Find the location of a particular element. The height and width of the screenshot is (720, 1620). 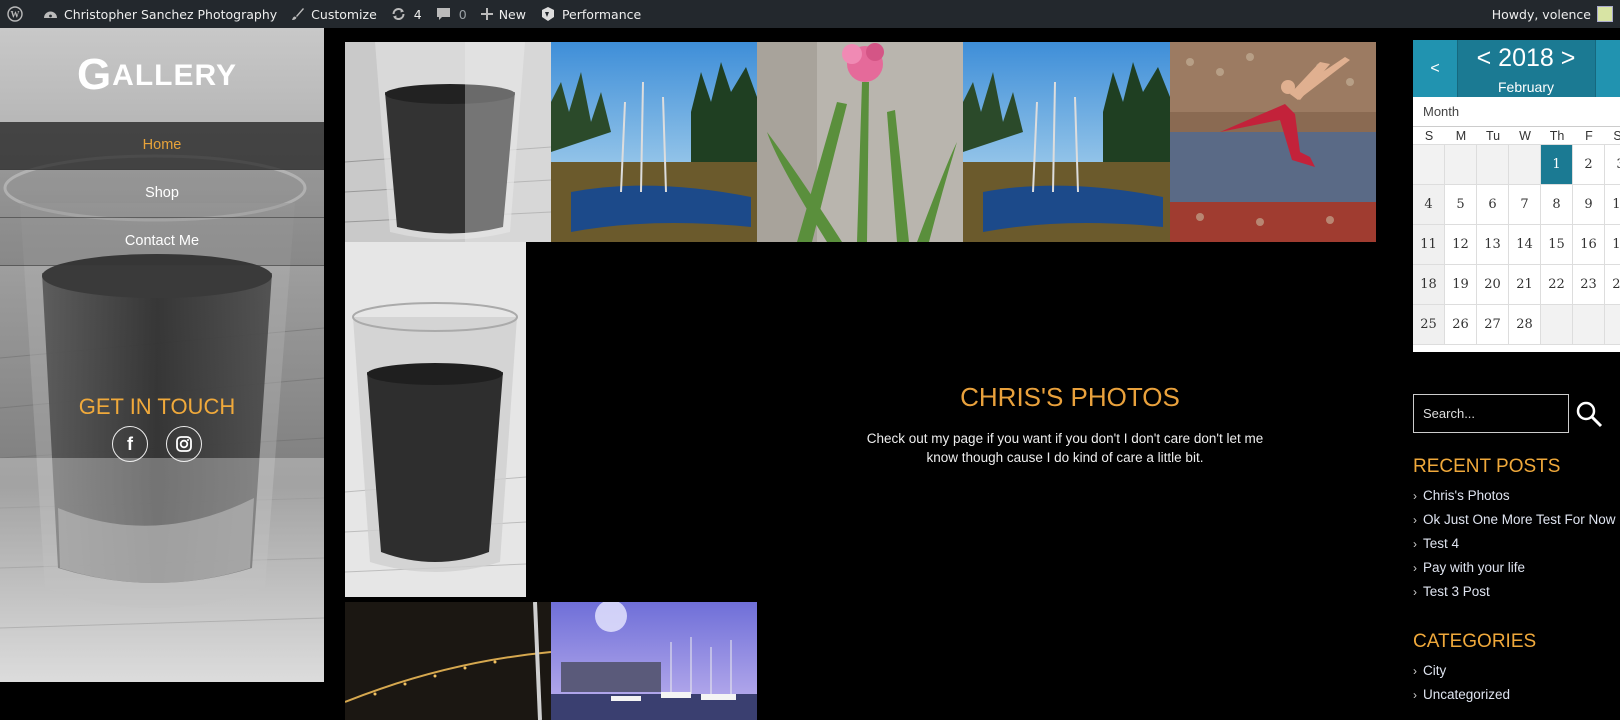

category-item: › City is located at coordinates (1516, 671).